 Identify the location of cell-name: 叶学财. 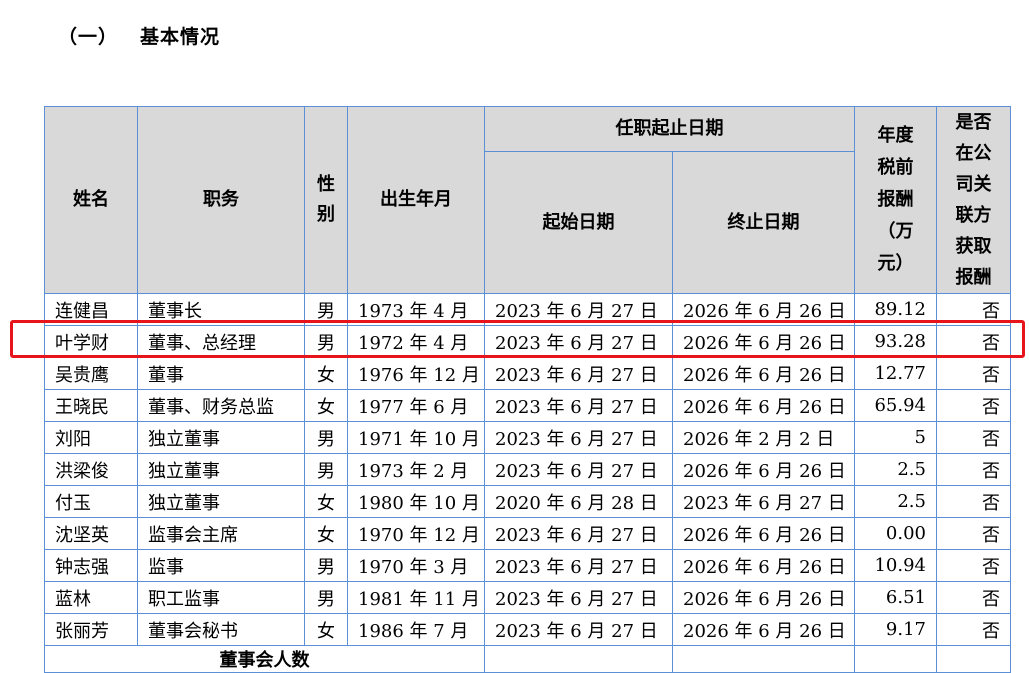
(91, 341).